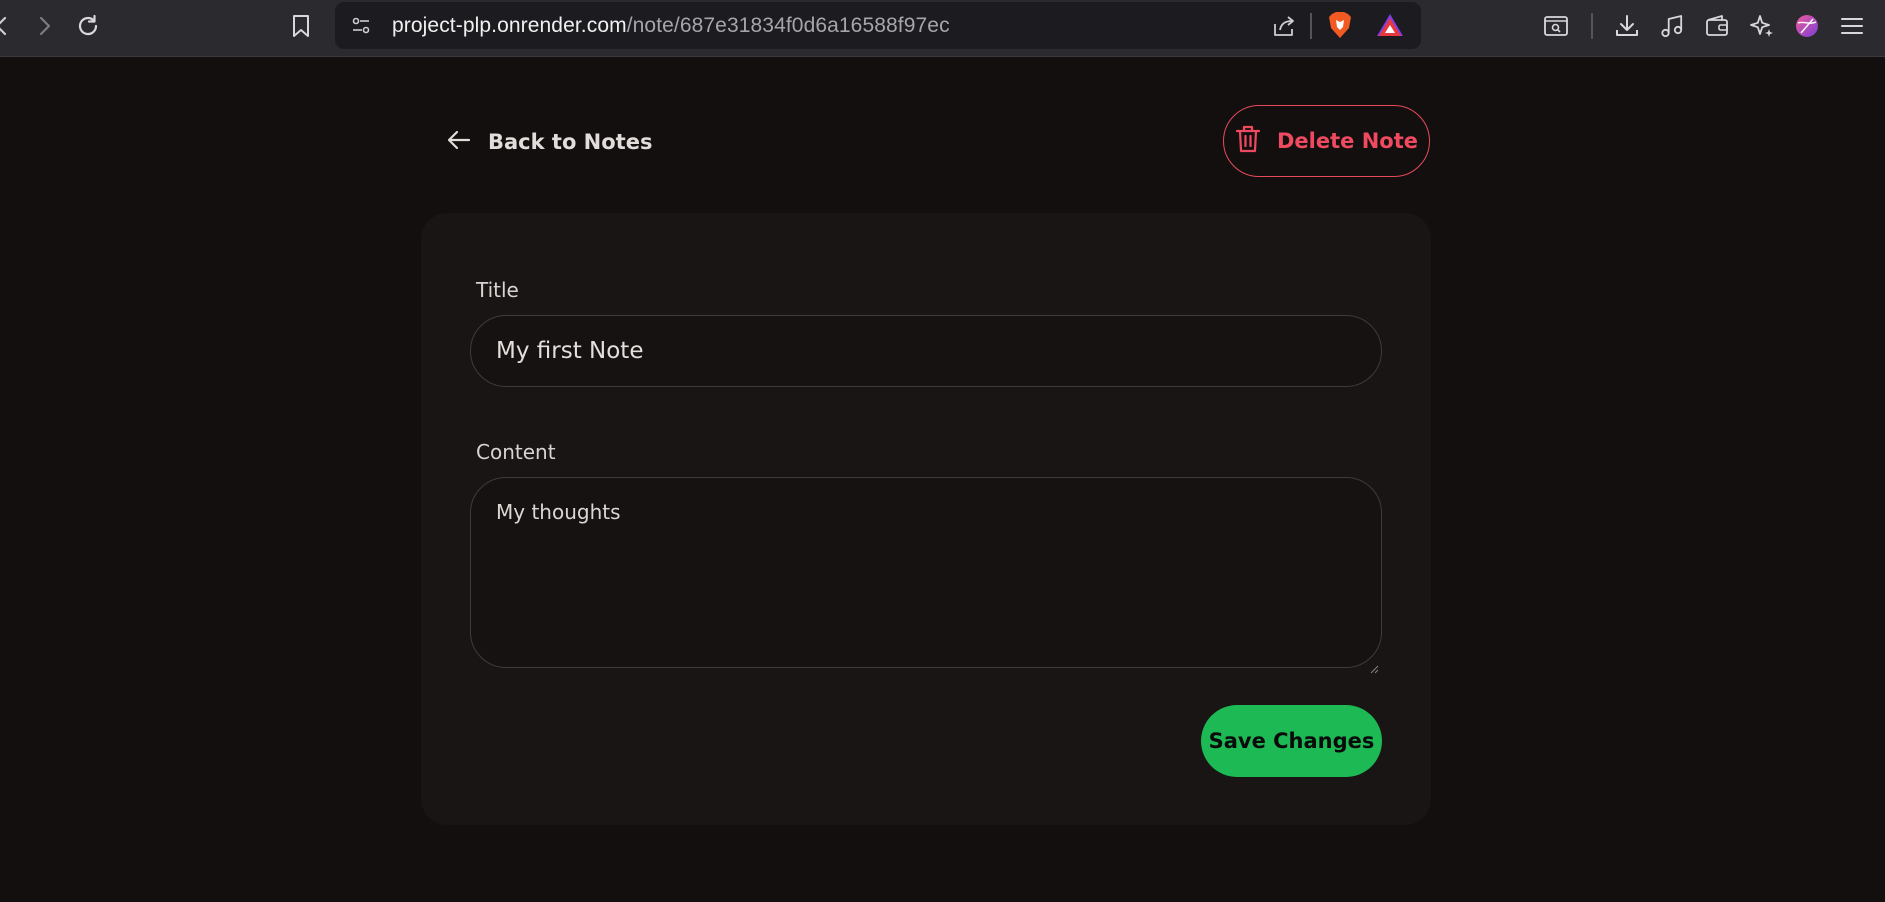  Describe the element at coordinates (361, 26) in the screenshot. I see `site-settings-icon` at that location.